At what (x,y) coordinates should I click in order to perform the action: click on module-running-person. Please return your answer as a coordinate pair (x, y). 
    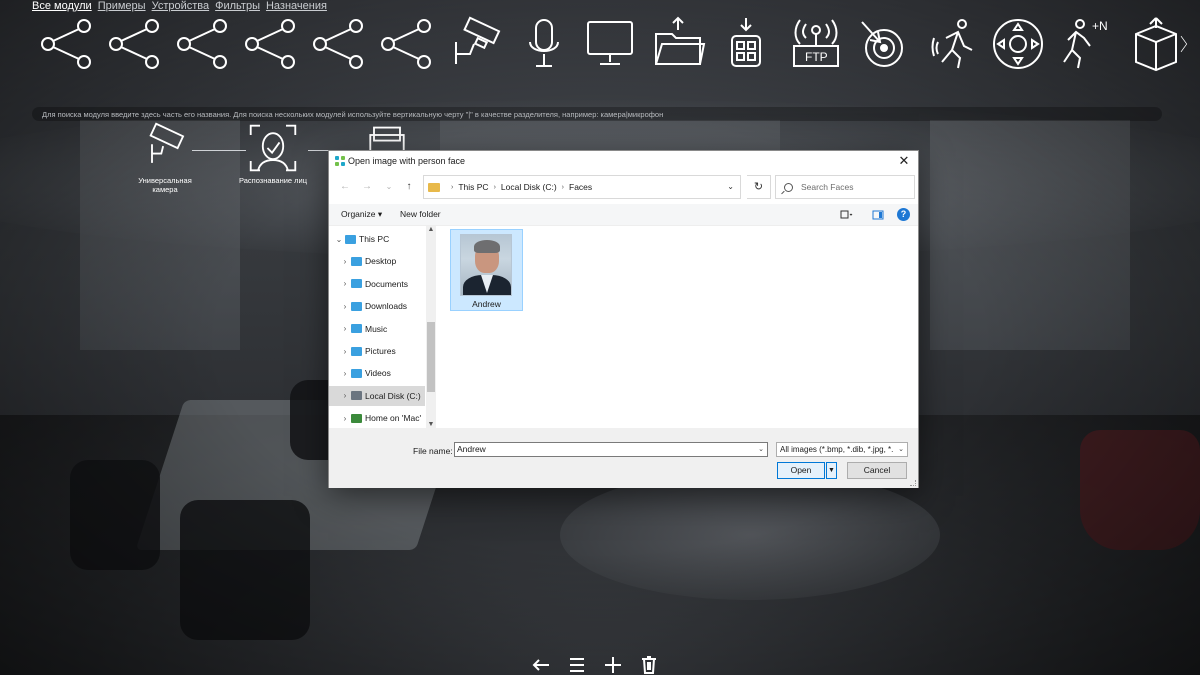
    Looking at the image, I should click on (954, 44).